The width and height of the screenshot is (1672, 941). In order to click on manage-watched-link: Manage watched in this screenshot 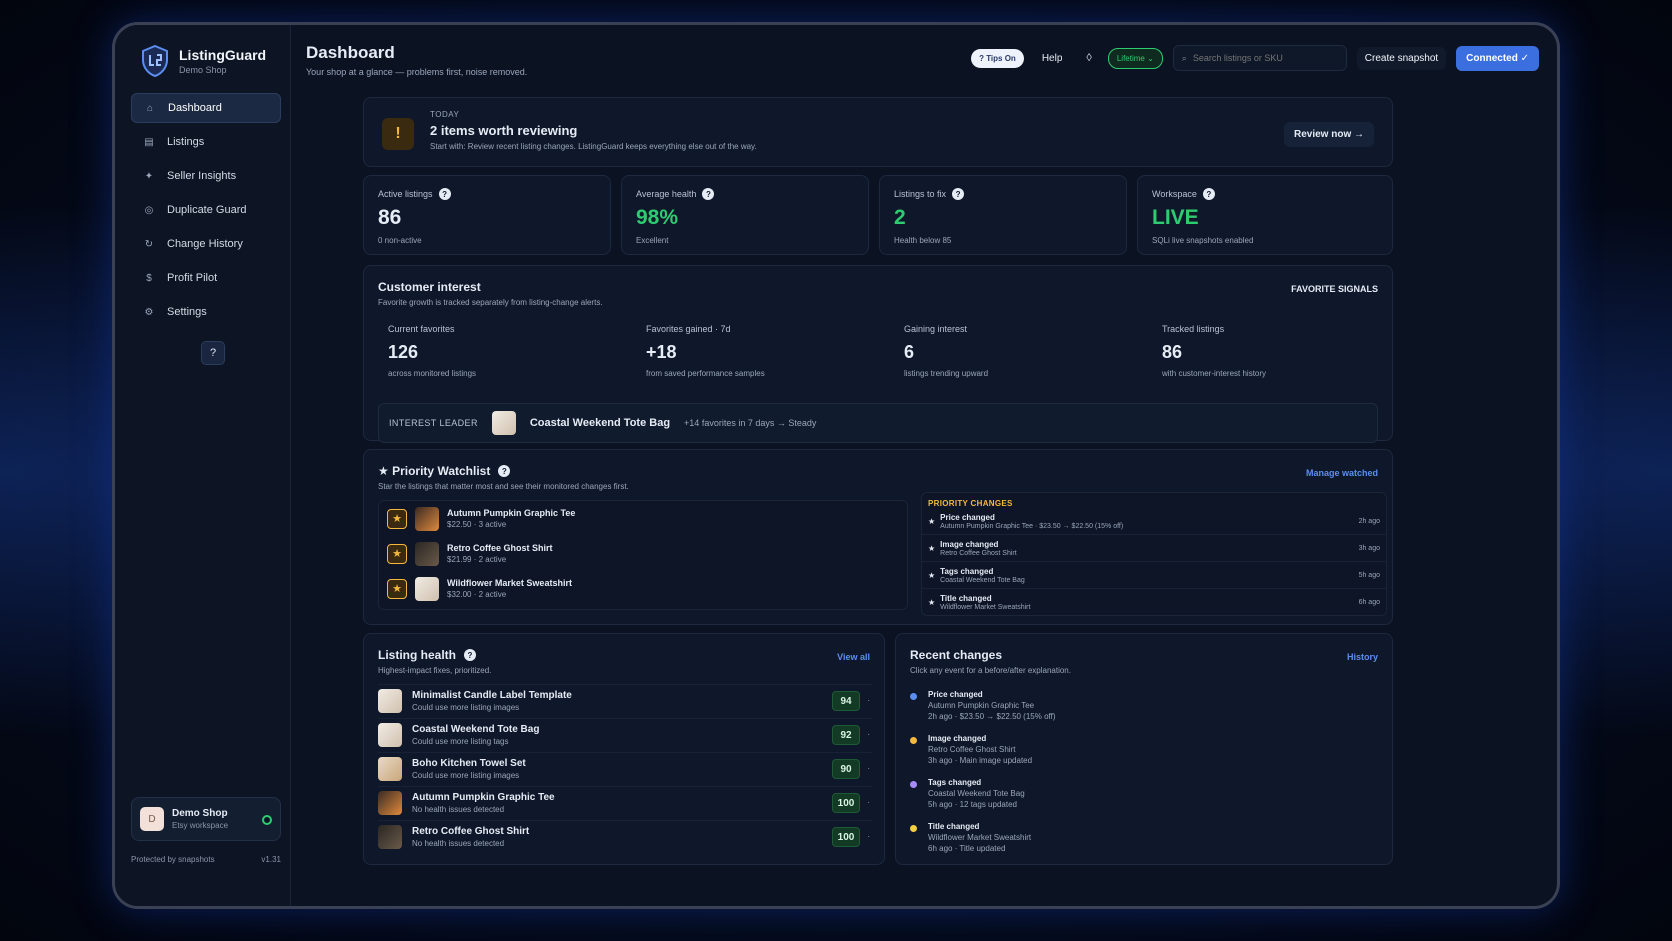, I will do `click(1342, 473)`.